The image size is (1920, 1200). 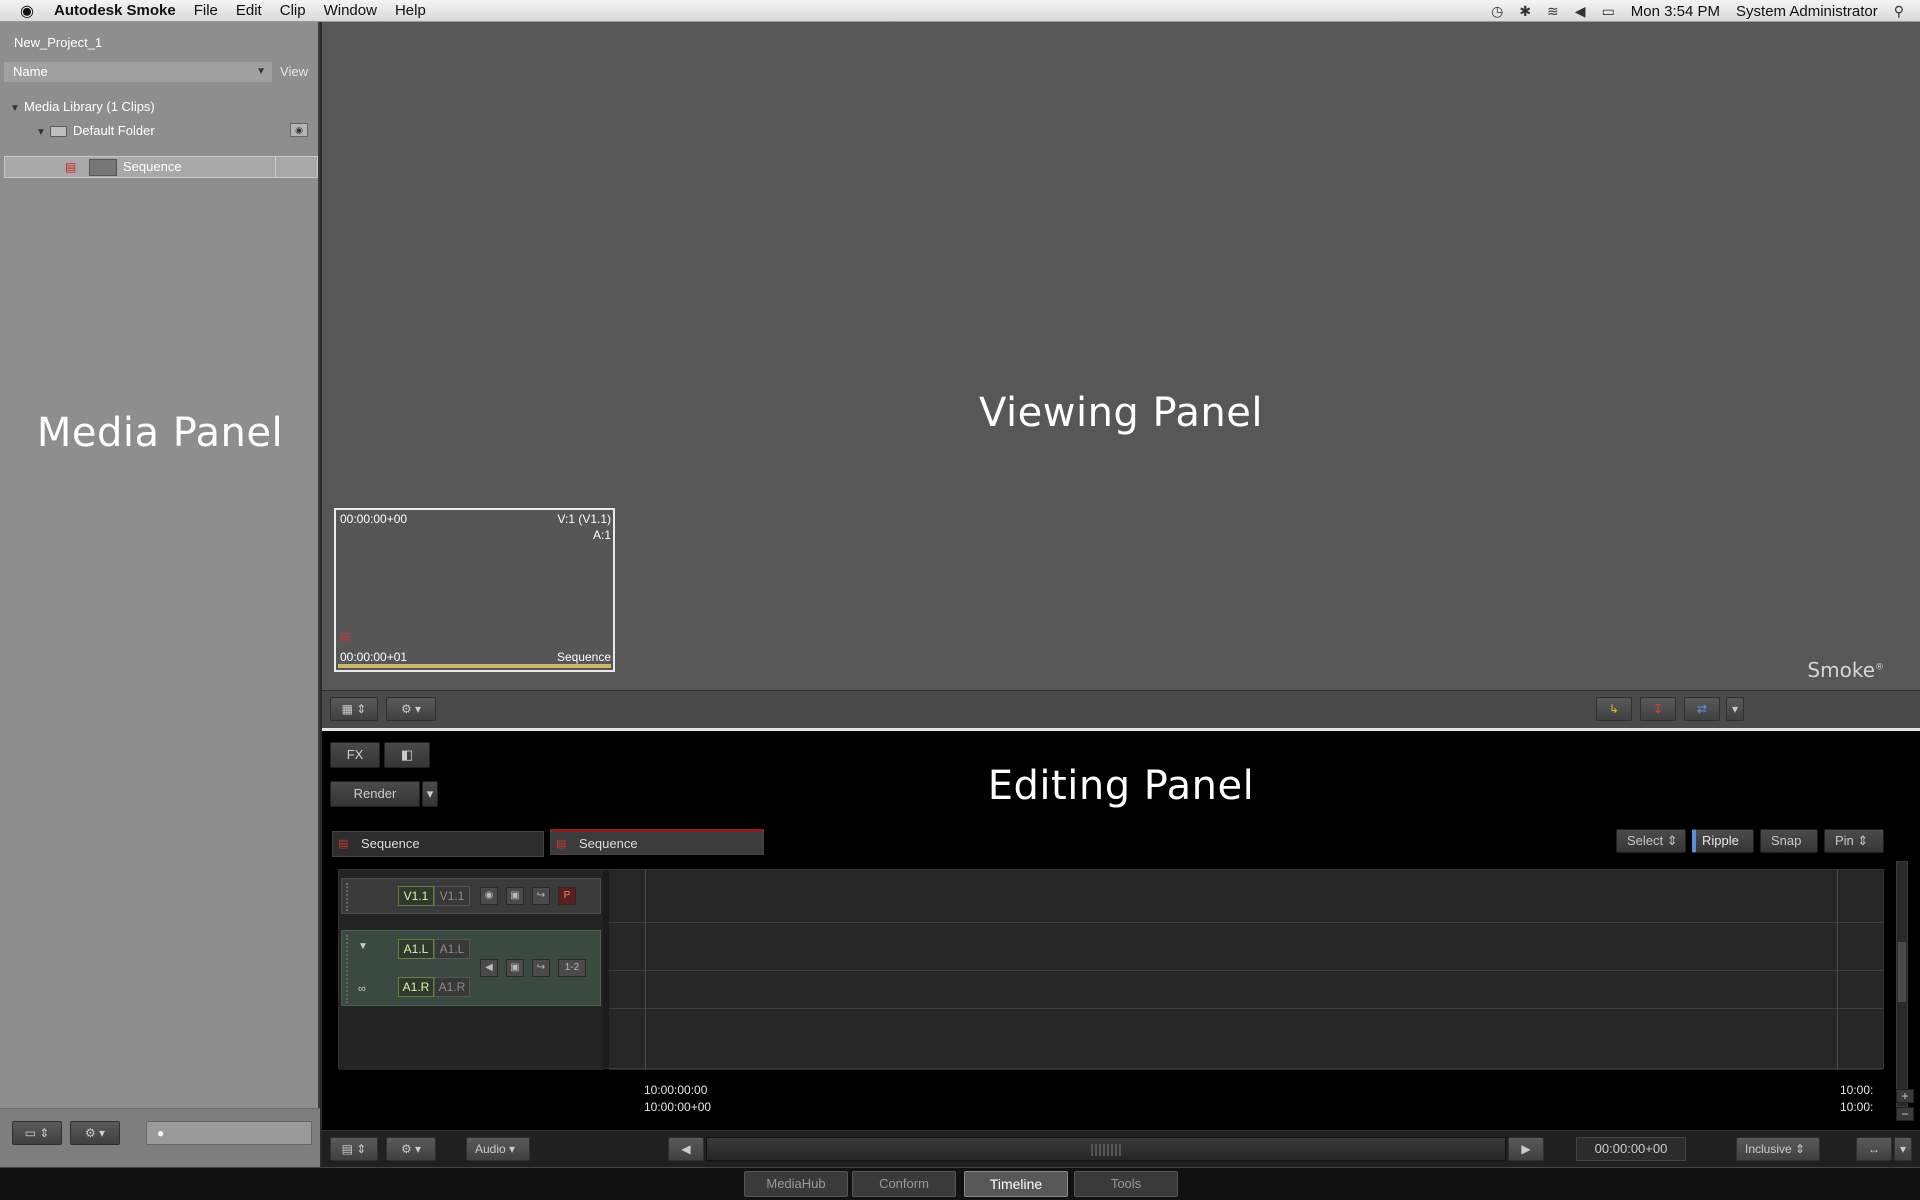 What do you see at coordinates (82, 107) in the screenshot?
I see `media-library-row: ▼ Media Library (1 Clips)` at bounding box center [82, 107].